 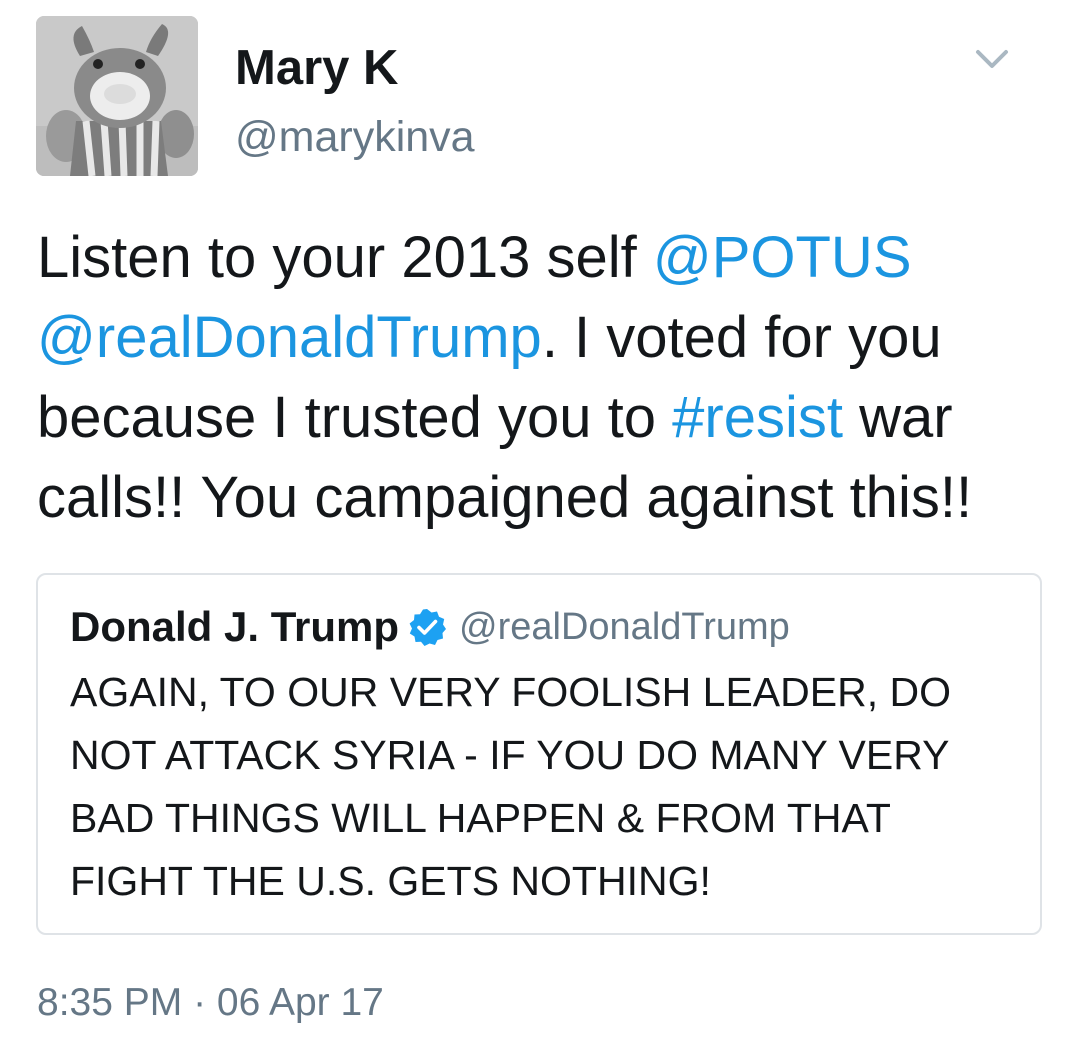 I want to click on author-display-name: Mary K, so click(x=316, y=68).